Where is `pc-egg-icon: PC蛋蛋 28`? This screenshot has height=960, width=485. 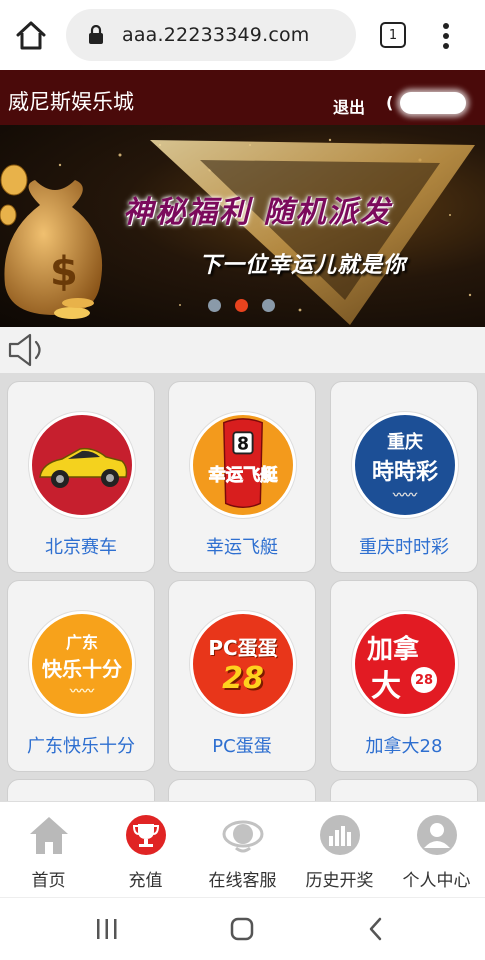
pc-egg-icon: PC蛋蛋 28 is located at coordinates (243, 664).